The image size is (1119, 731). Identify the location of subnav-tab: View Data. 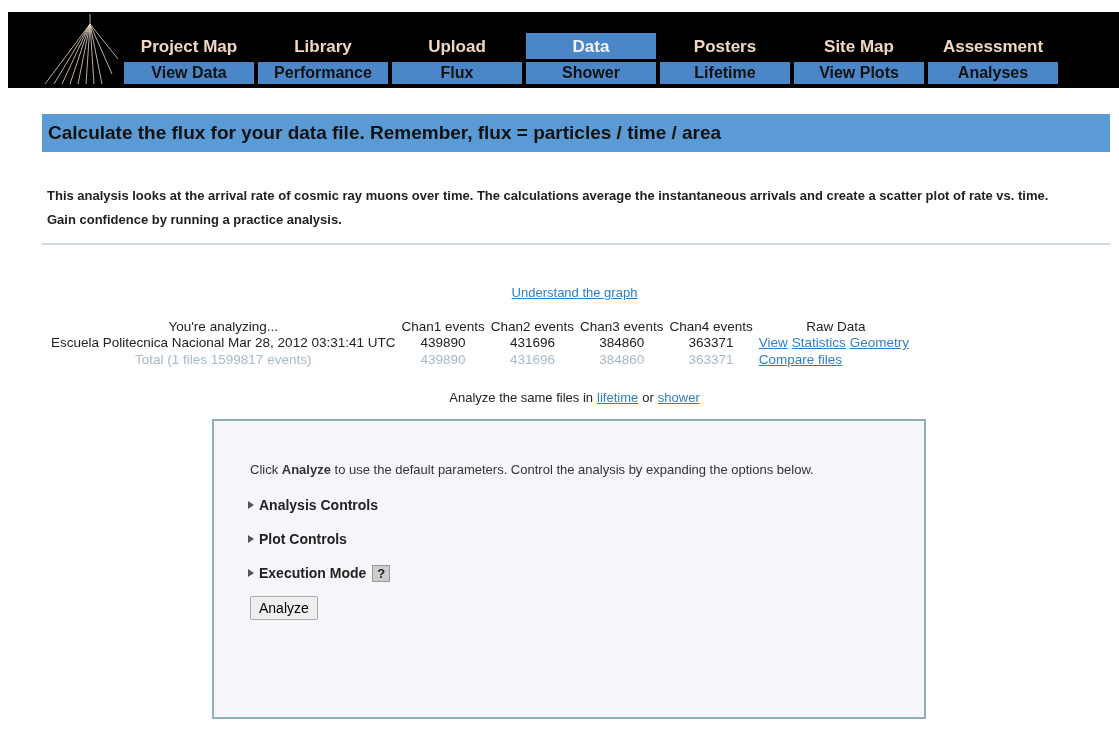
(189, 73).